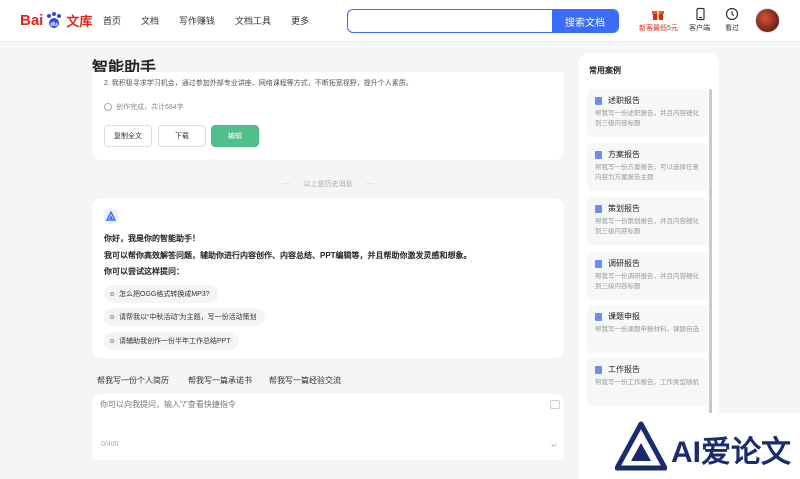  I want to click on avatar, so click(767, 20).